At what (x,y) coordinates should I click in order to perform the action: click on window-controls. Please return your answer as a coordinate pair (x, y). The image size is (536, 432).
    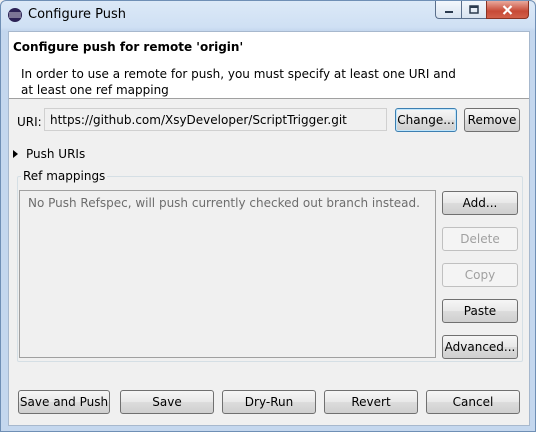
    Looking at the image, I should click on (482, 10).